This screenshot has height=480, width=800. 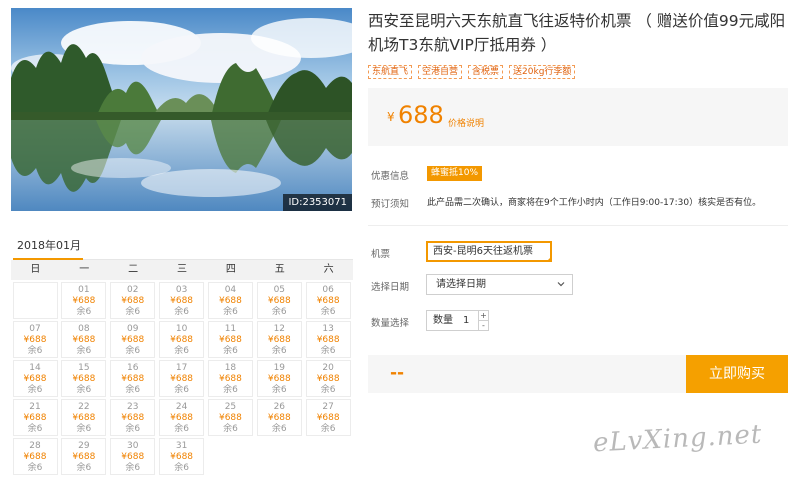 What do you see at coordinates (328, 407) in the screenshot?
I see `day-number: 27` at bounding box center [328, 407].